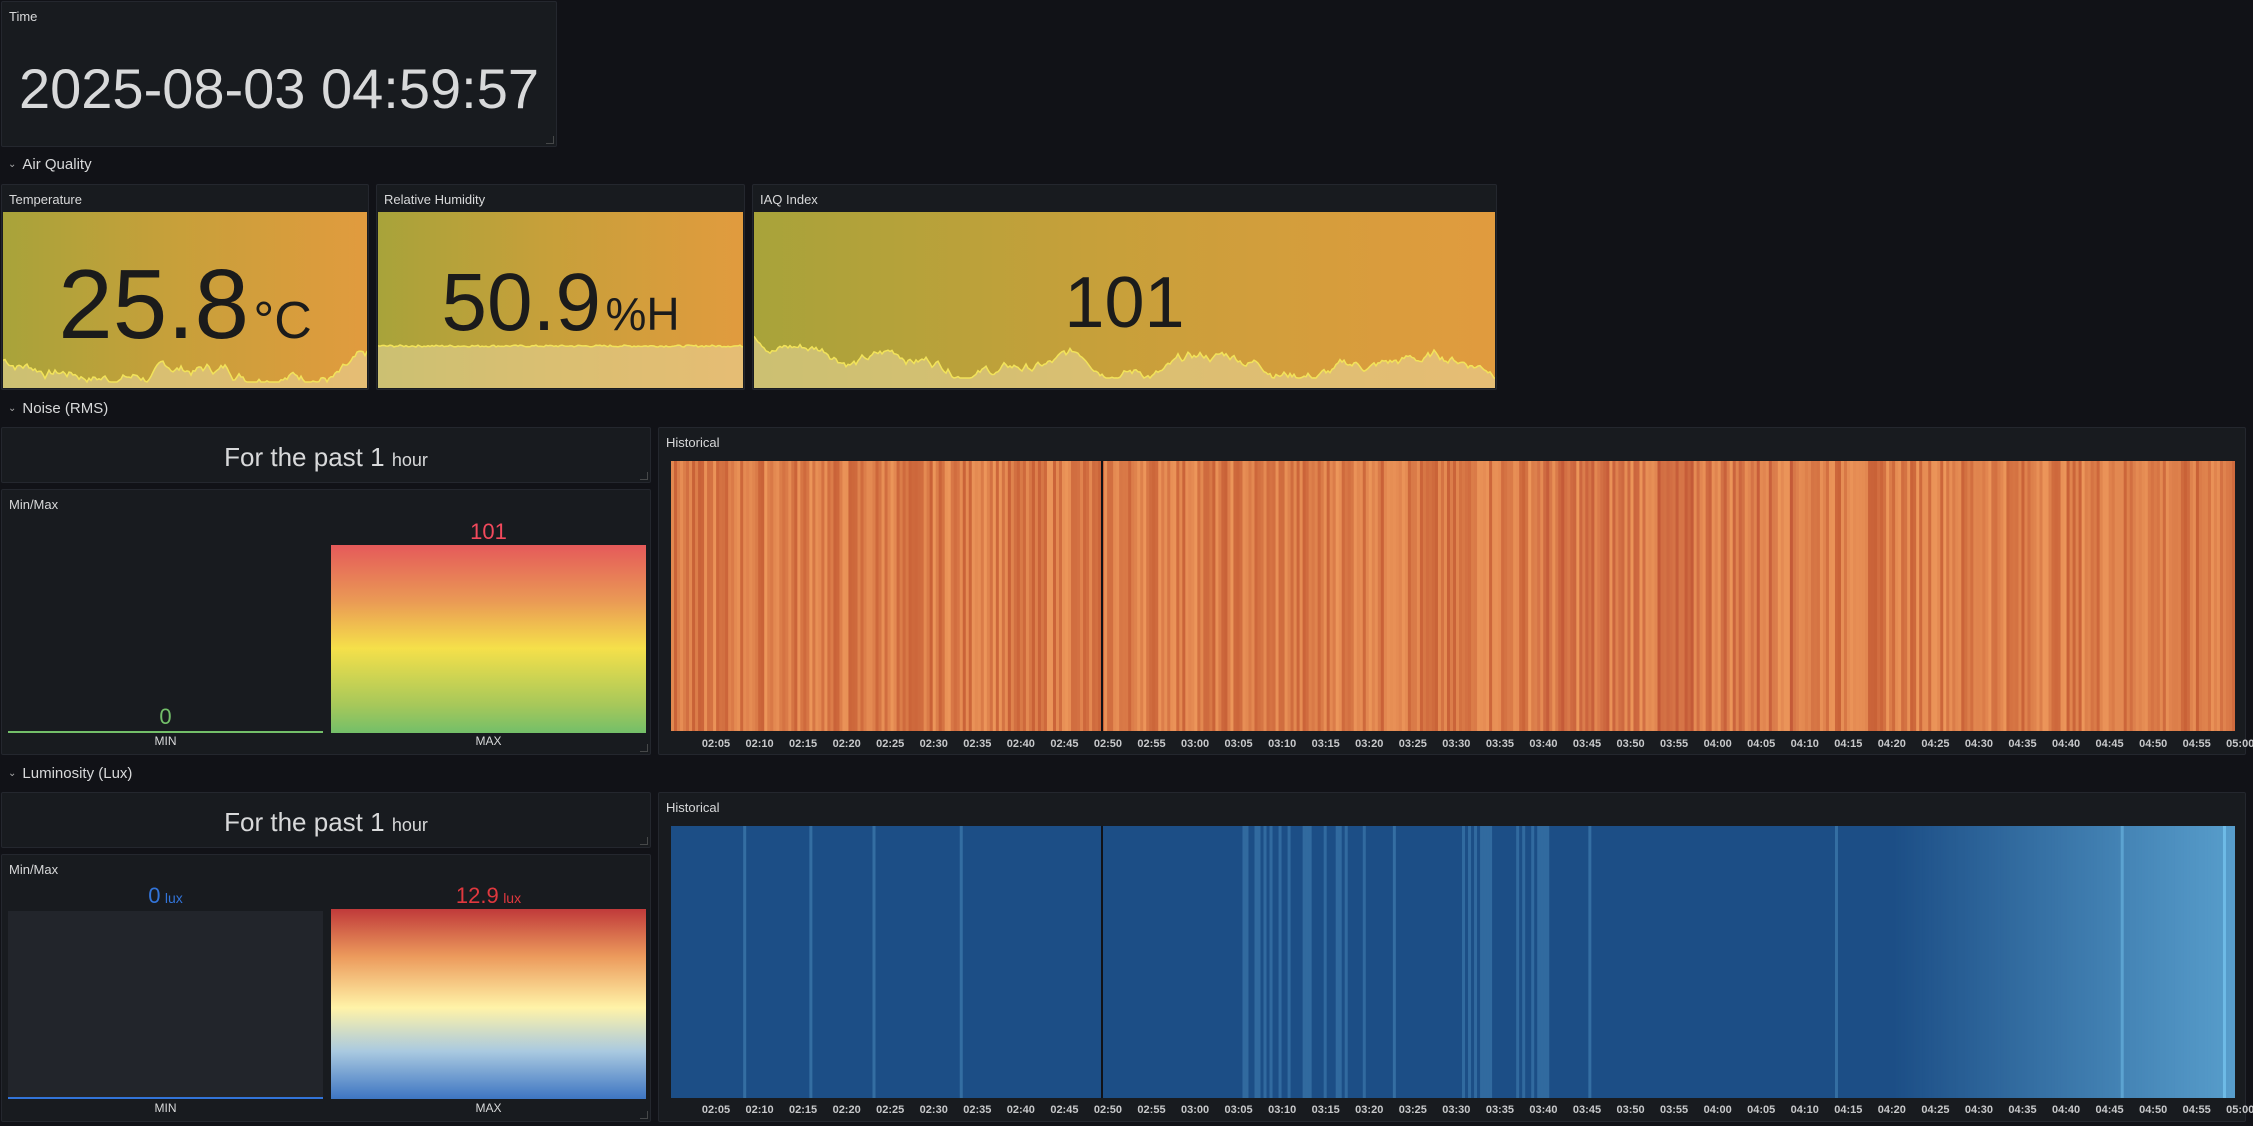 The height and width of the screenshot is (1126, 2253). I want to click on temperature-panel: Temperature 25.8 °C, so click(185, 287).